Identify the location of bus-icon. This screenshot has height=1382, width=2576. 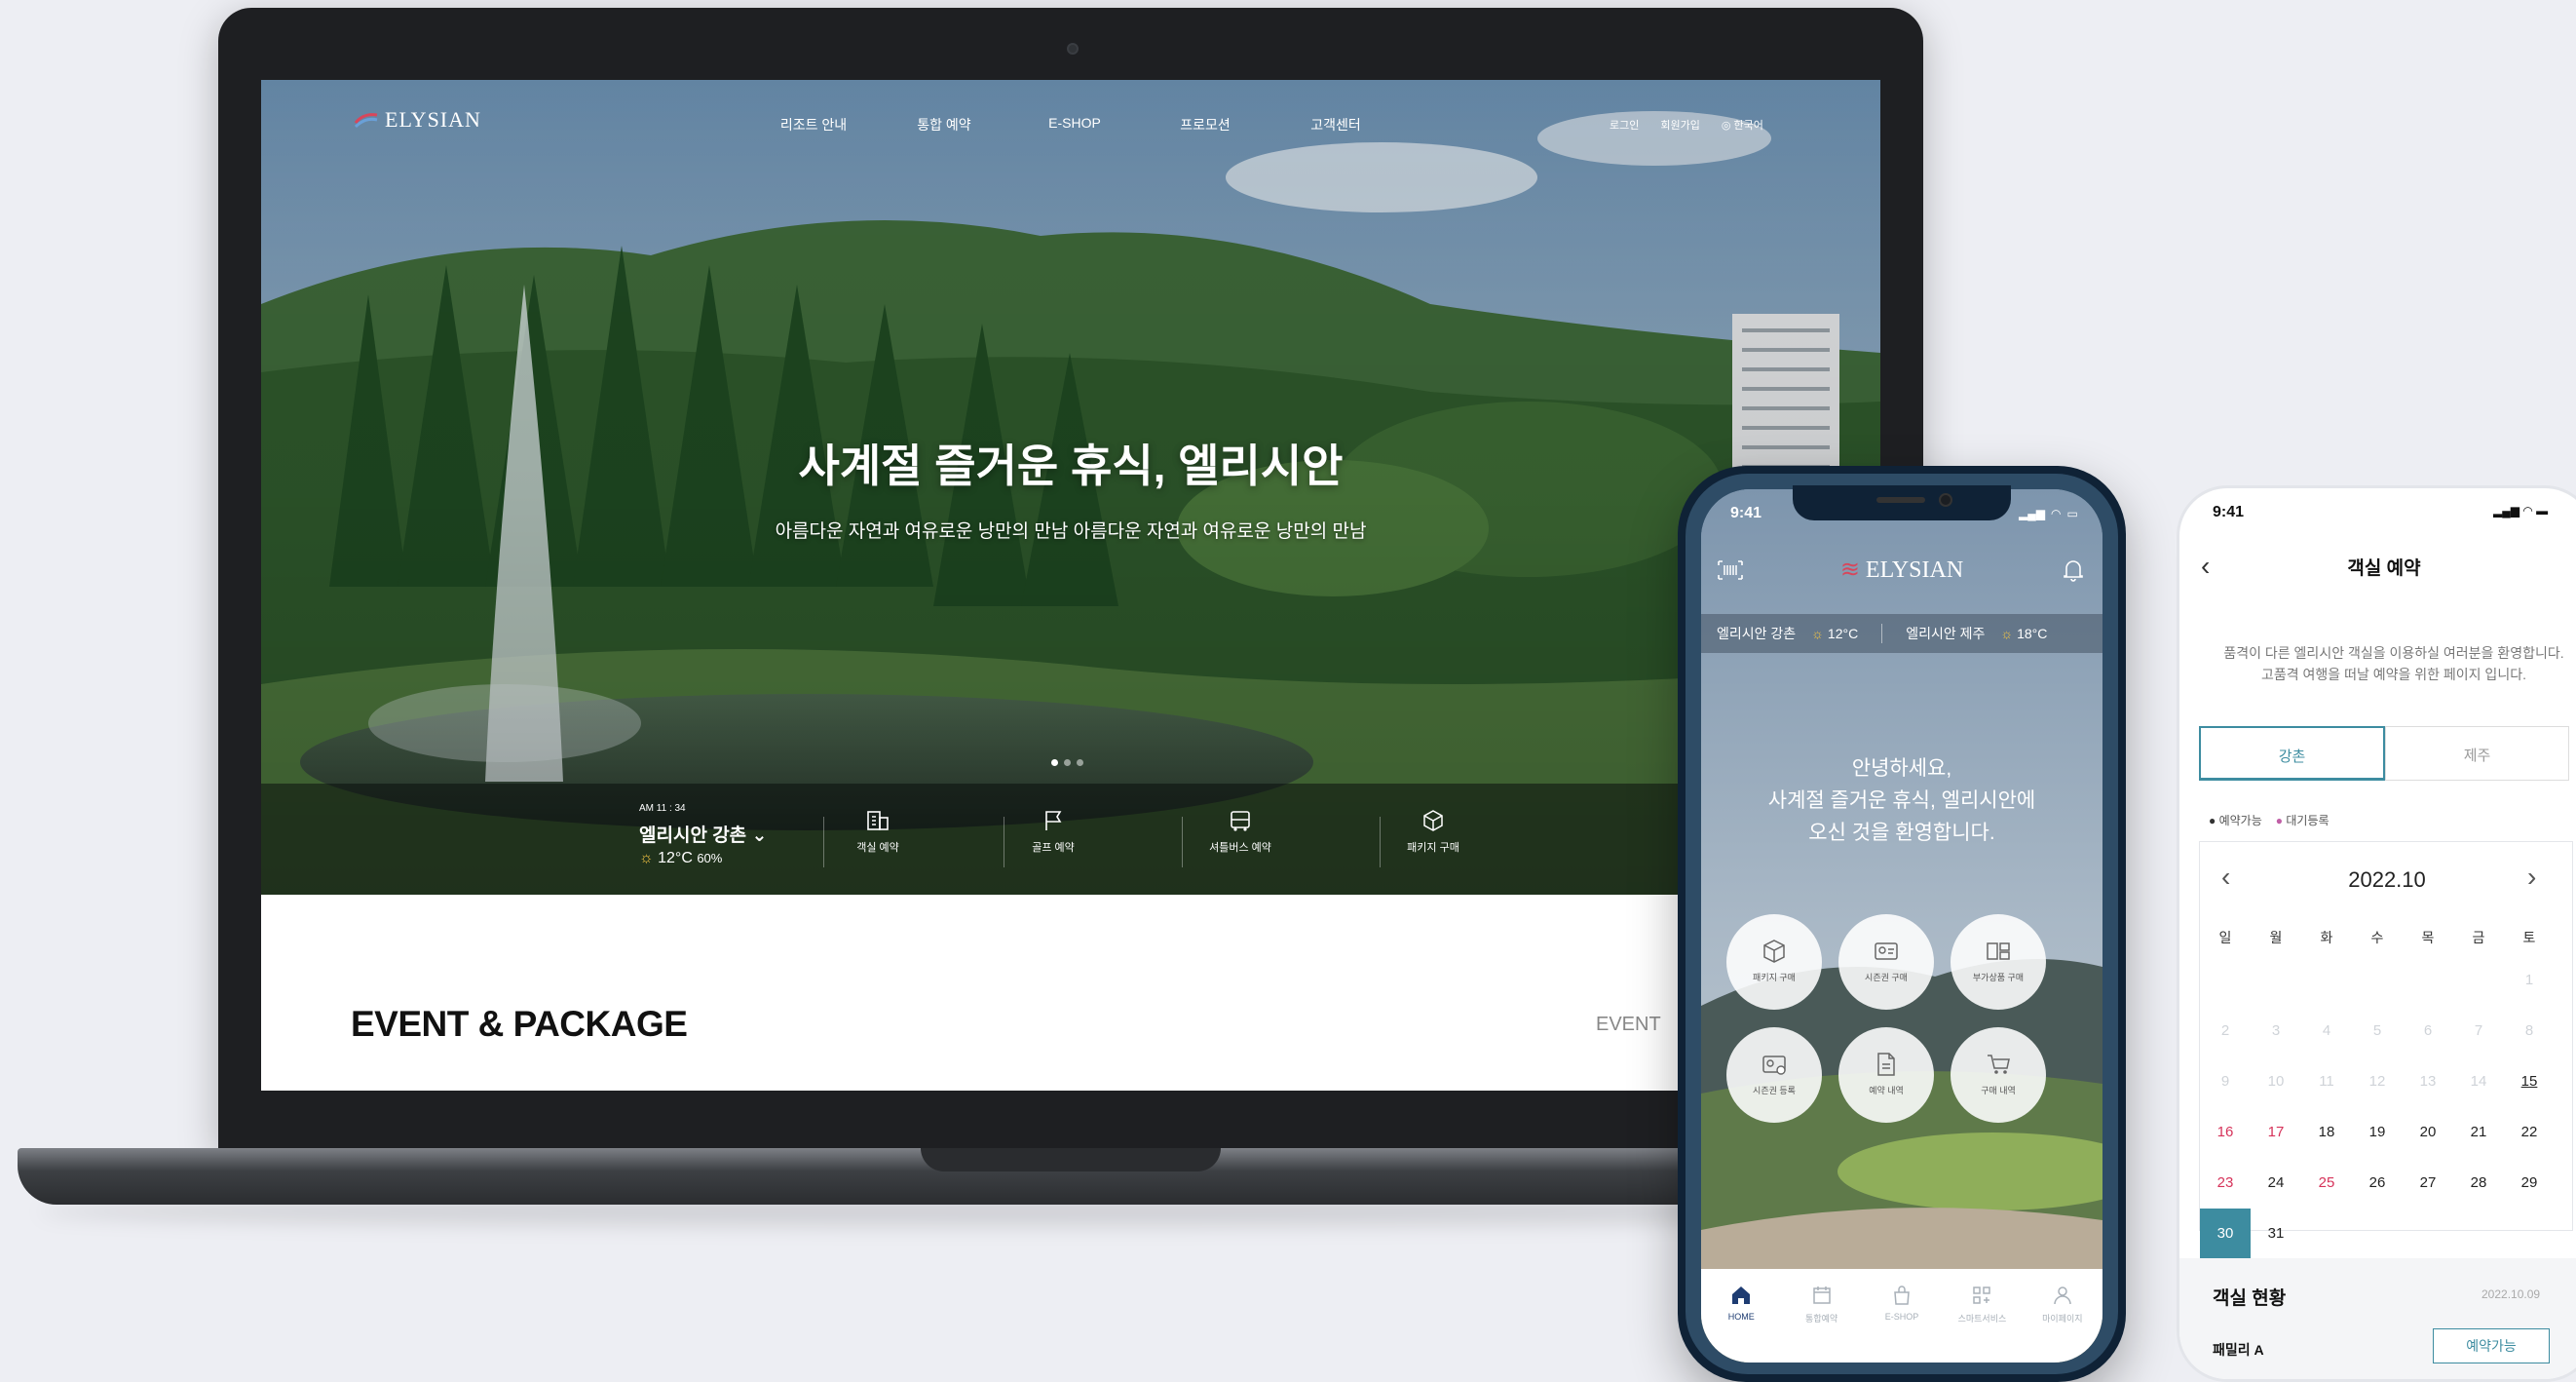
(1240, 821).